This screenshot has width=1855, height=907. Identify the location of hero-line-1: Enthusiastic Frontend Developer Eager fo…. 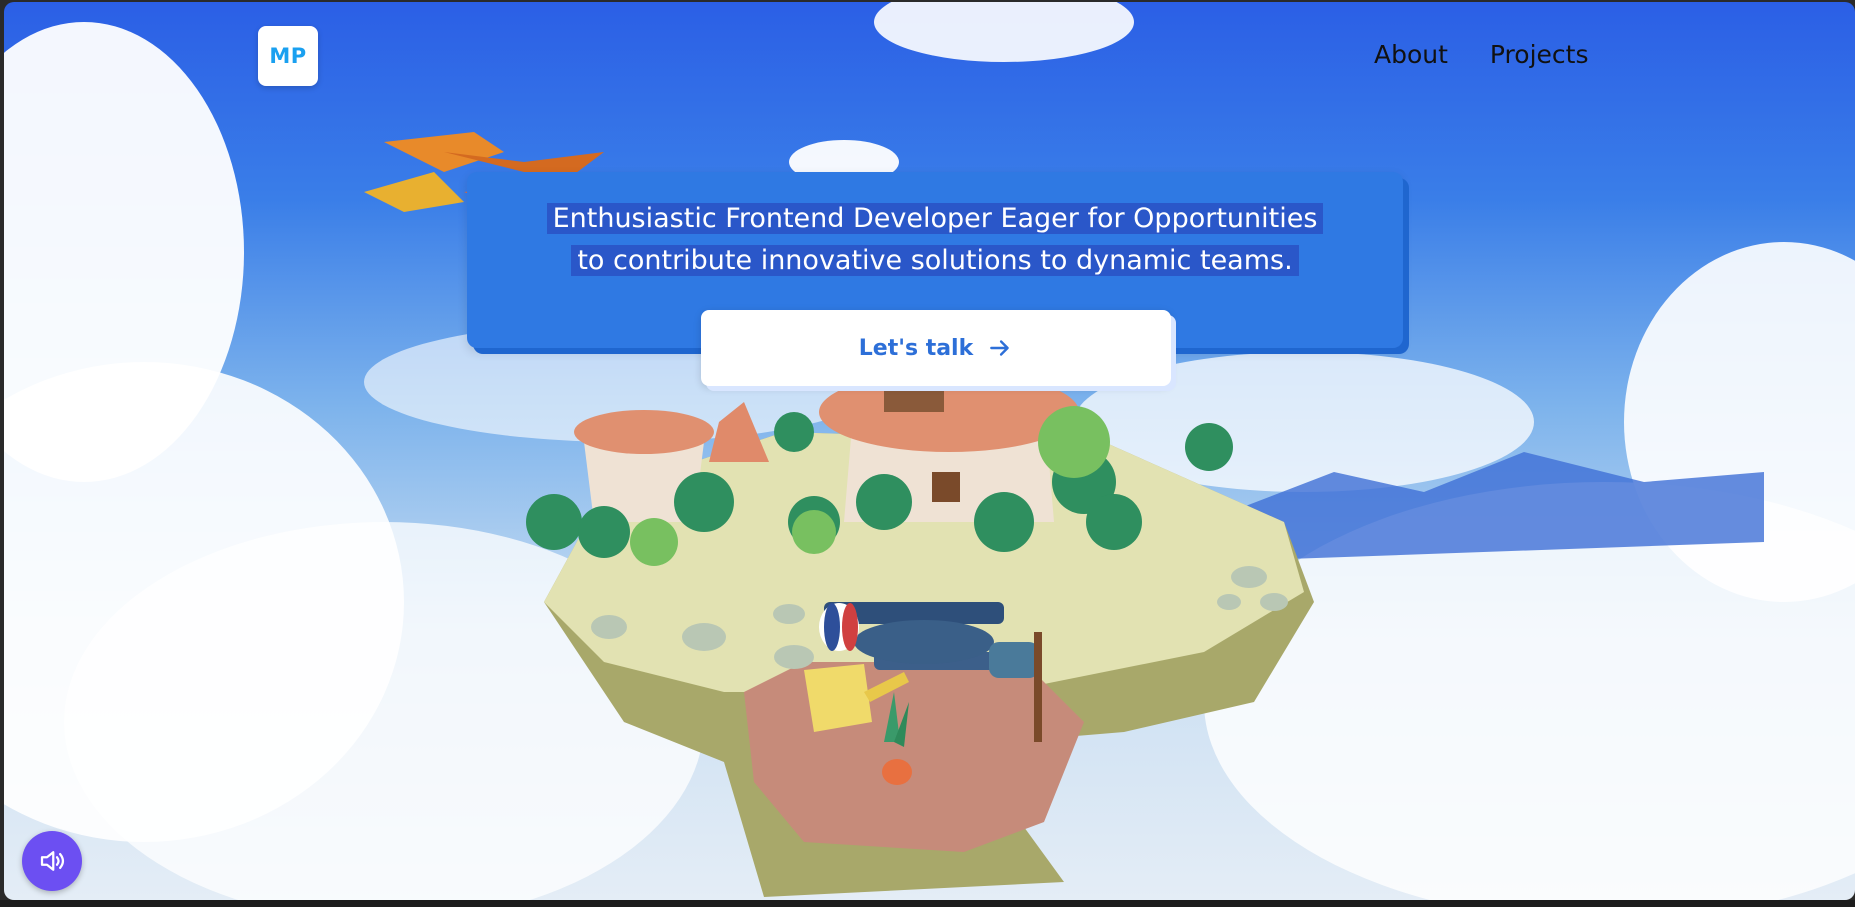
(935, 218).